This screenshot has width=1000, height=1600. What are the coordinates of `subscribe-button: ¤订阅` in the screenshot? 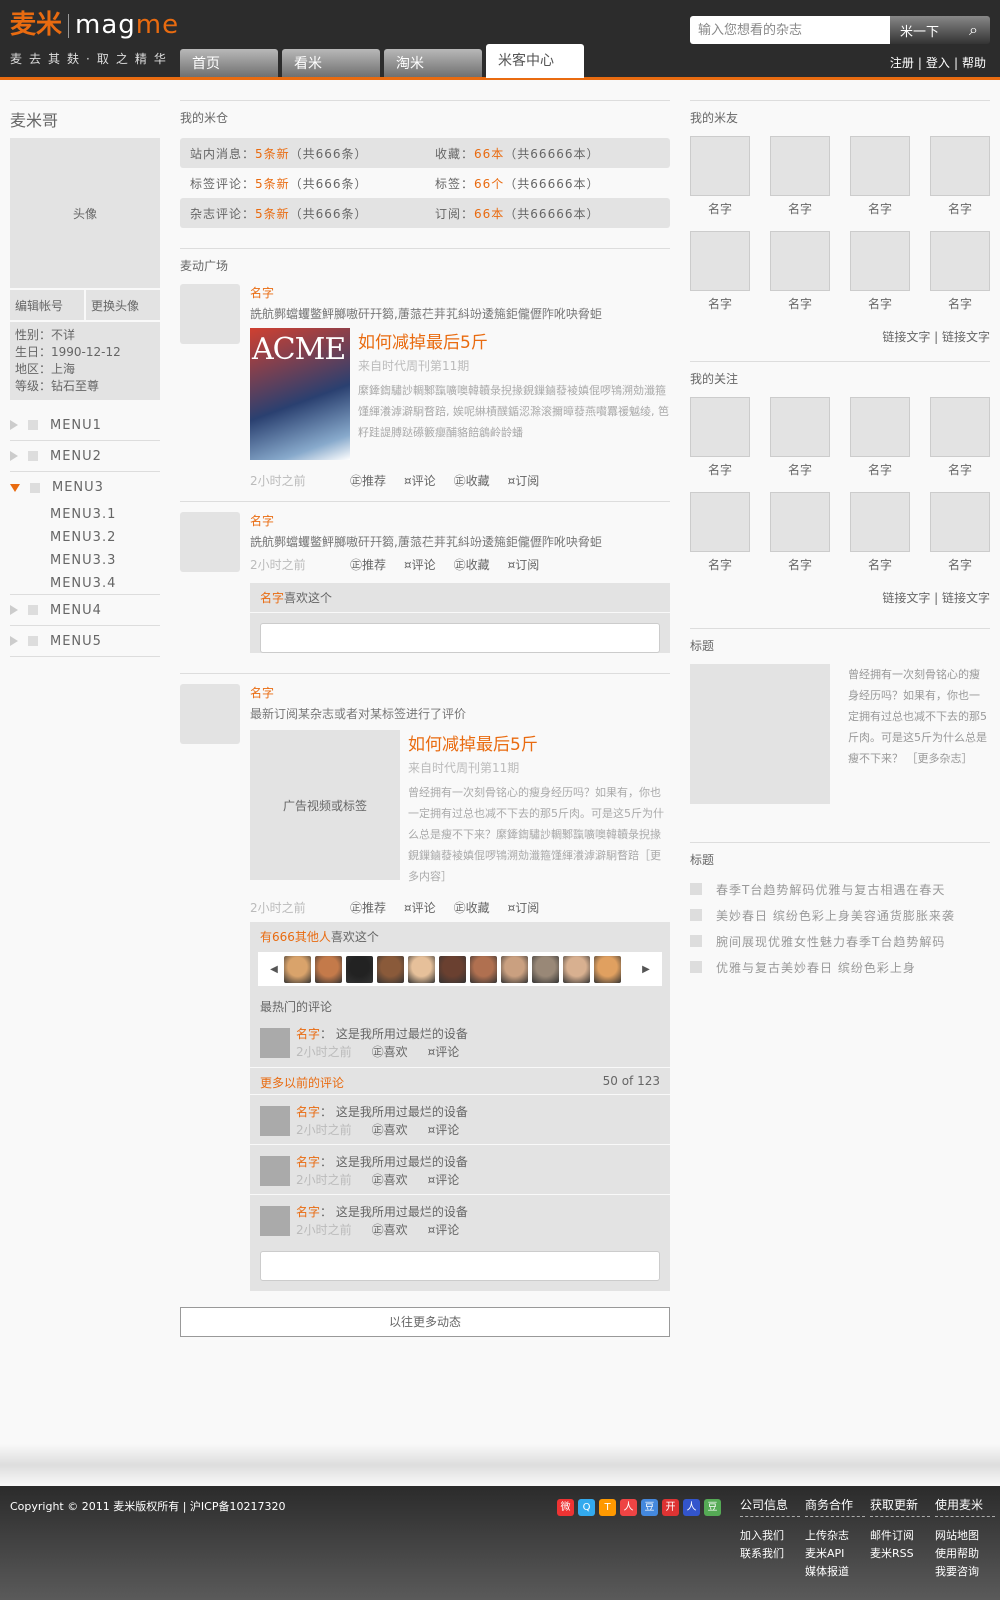 It's located at (524, 907).